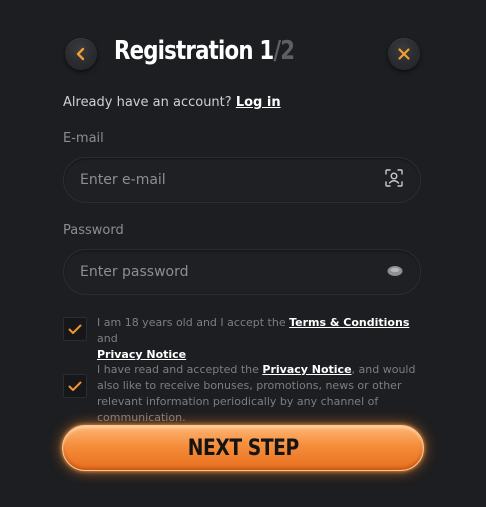  What do you see at coordinates (93, 230) in the screenshot?
I see `password-label: Password` at bounding box center [93, 230].